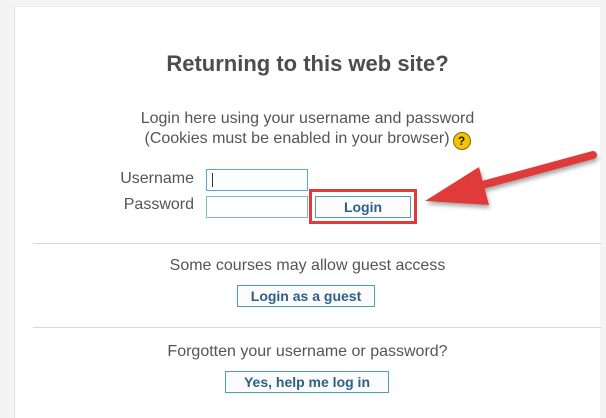 The height and width of the screenshot is (418, 606). Describe the element at coordinates (212, 180) in the screenshot. I see `text-cursor` at that location.